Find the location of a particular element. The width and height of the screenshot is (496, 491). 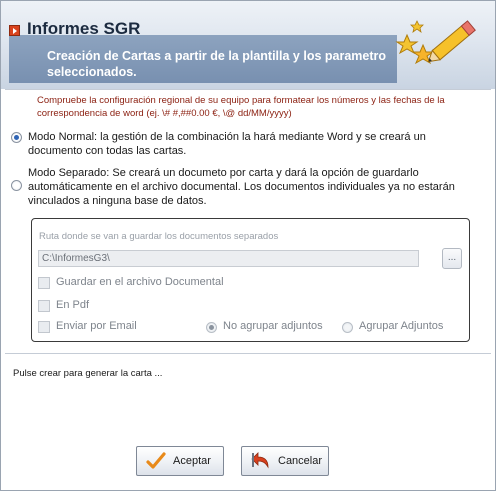

email-option: Enviar por Email is located at coordinates (87, 326).